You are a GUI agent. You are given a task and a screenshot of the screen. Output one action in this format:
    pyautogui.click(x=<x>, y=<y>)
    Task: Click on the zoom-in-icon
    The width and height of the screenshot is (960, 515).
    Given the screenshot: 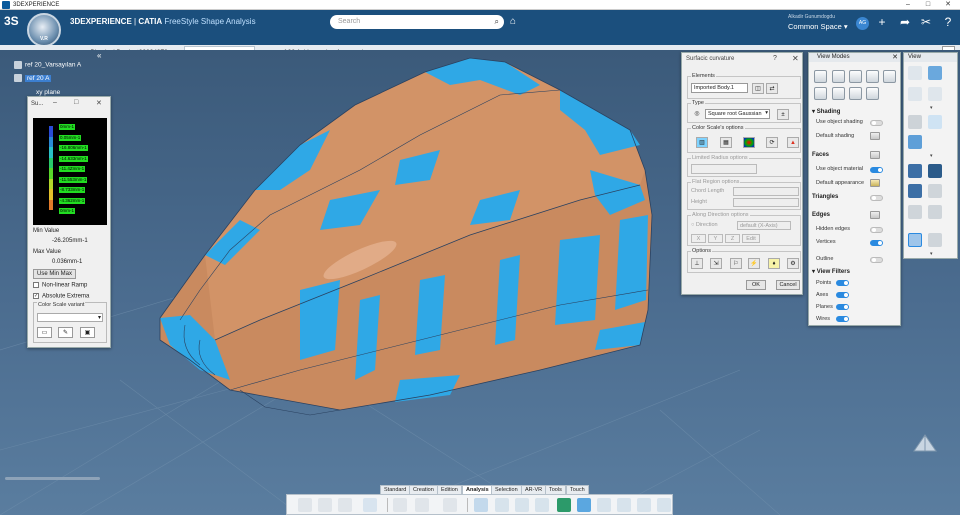 What is the action you would take?
    pyautogui.click(x=915, y=73)
    